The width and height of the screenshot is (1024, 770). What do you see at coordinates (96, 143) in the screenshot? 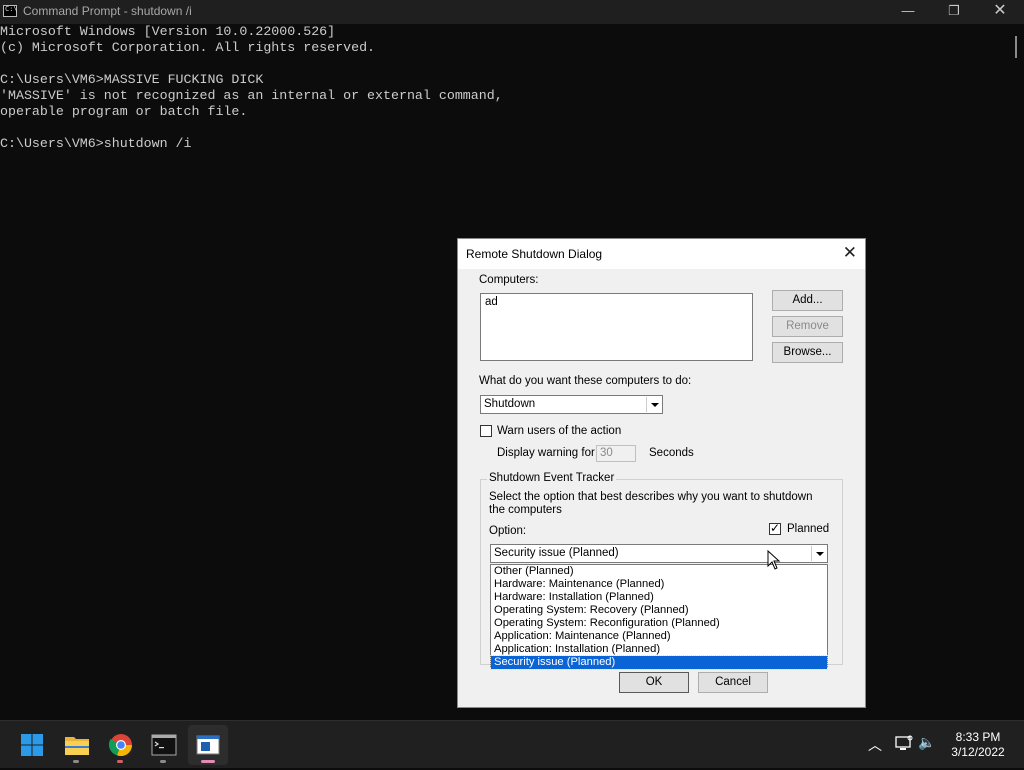
I see `console-line: C:\Users\VM6>shutdown /i` at bounding box center [96, 143].